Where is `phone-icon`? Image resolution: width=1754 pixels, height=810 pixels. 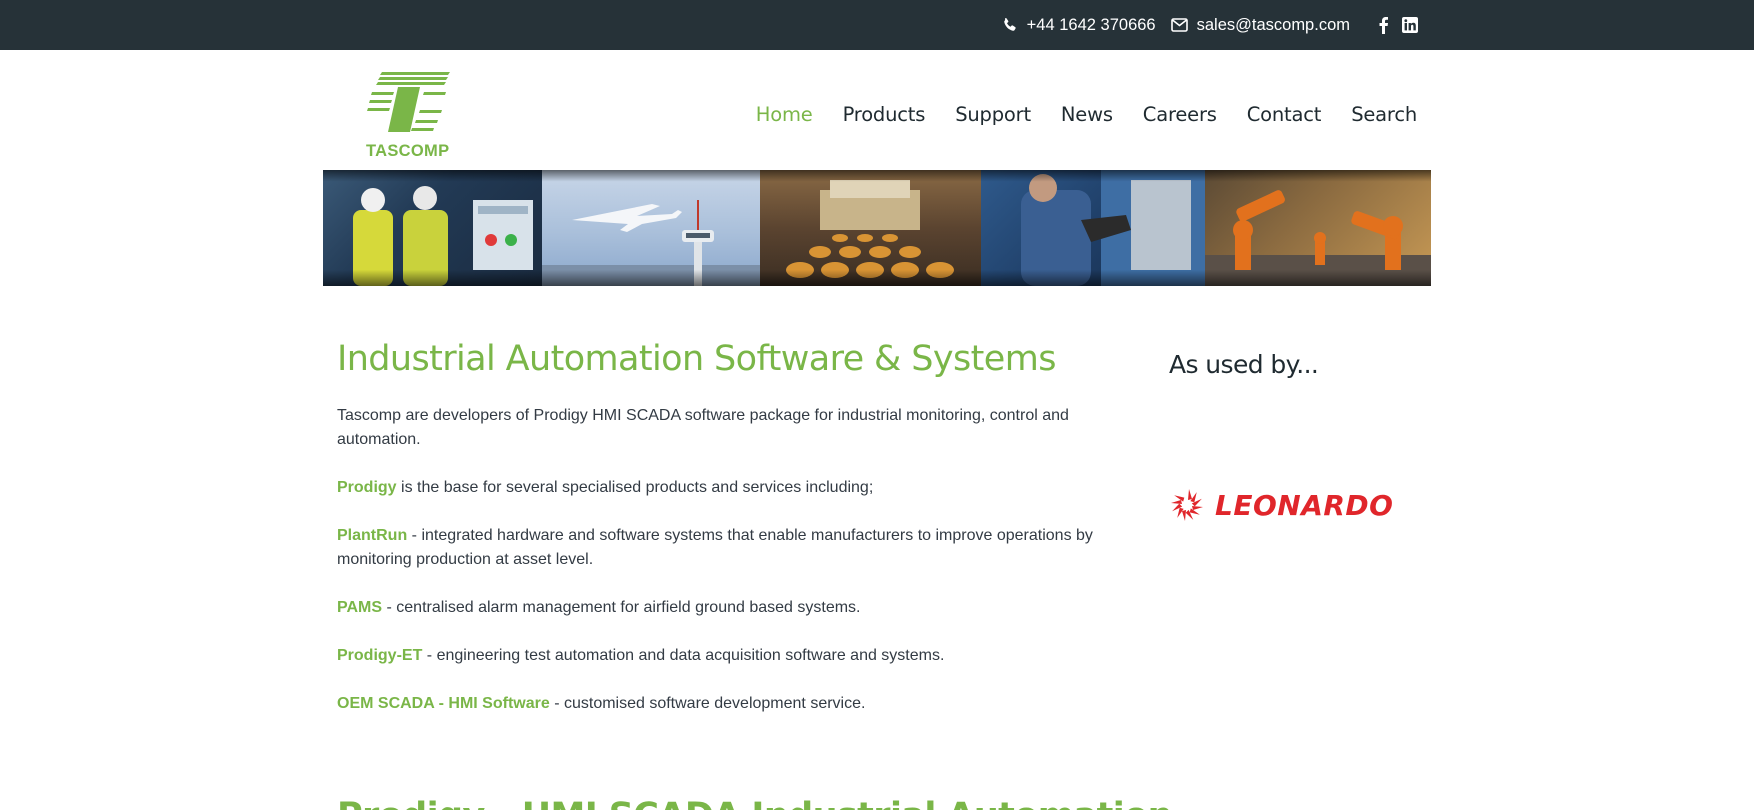
phone-icon is located at coordinates (1010, 25).